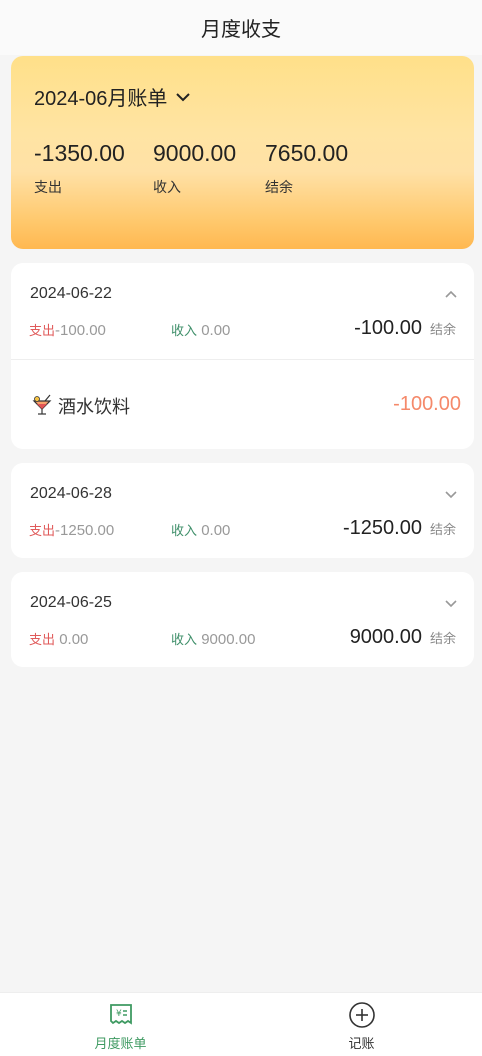 The image size is (482, 1056). What do you see at coordinates (385, 637) in the screenshot?
I see `day-balance-value: 9000.00` at bounding box center [385, 637].